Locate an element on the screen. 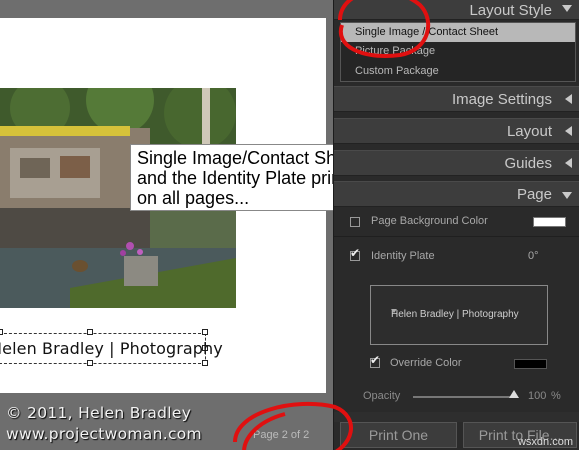  opacity-unit: % is located at coordinates (556, 396).